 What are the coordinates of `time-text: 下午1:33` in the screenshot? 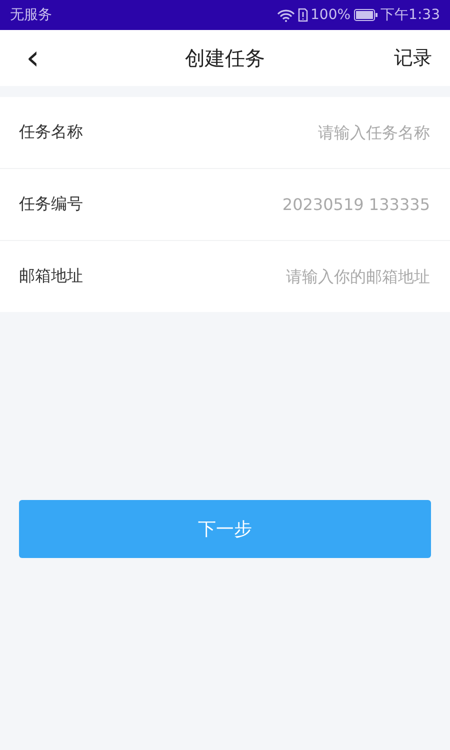 It's located at (410, 15).